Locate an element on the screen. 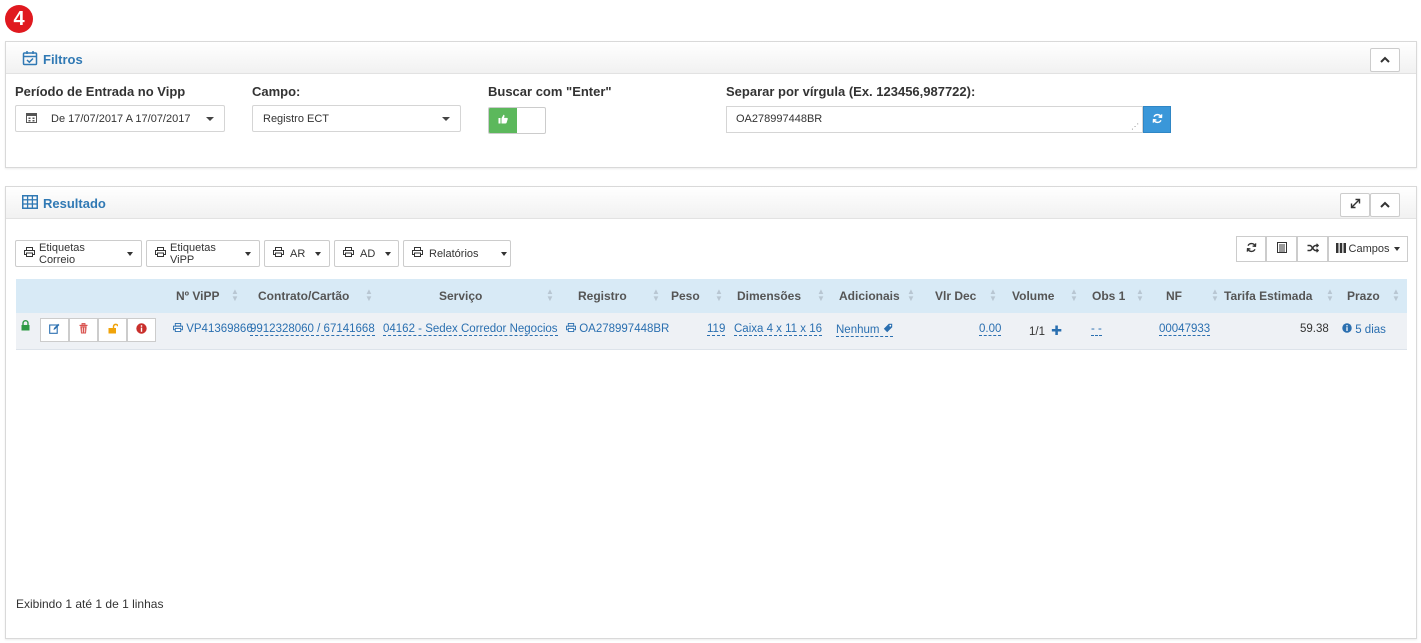 This screenshot has width=1421, height=643. resize-grip-icon: ⋰ is located at coordinates (1135, 126).